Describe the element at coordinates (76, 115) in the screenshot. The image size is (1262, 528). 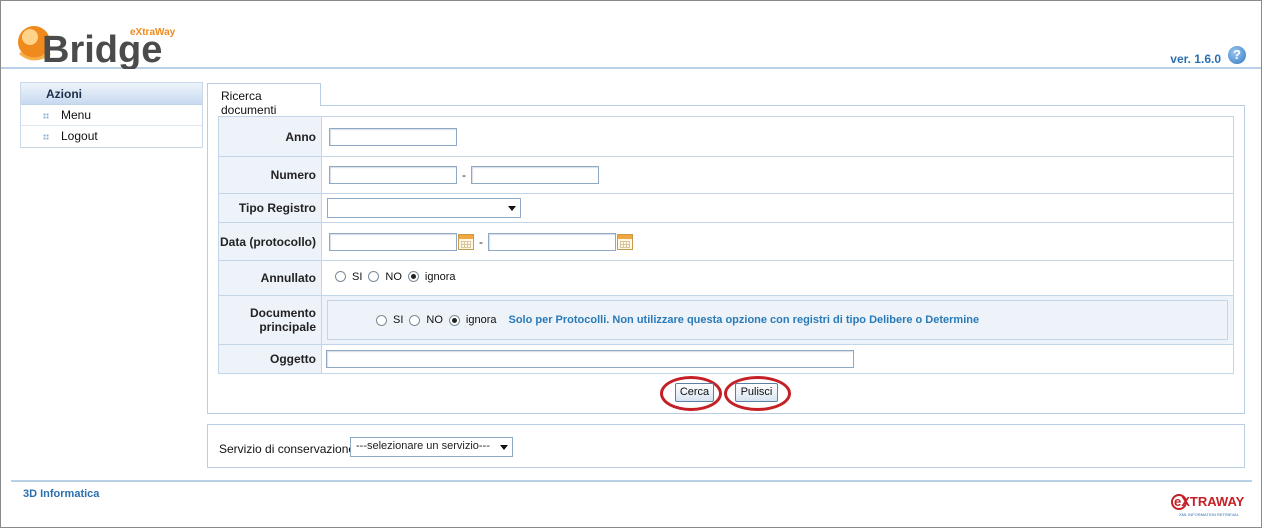
I see `sidebar-item-label: Menu` at that location.